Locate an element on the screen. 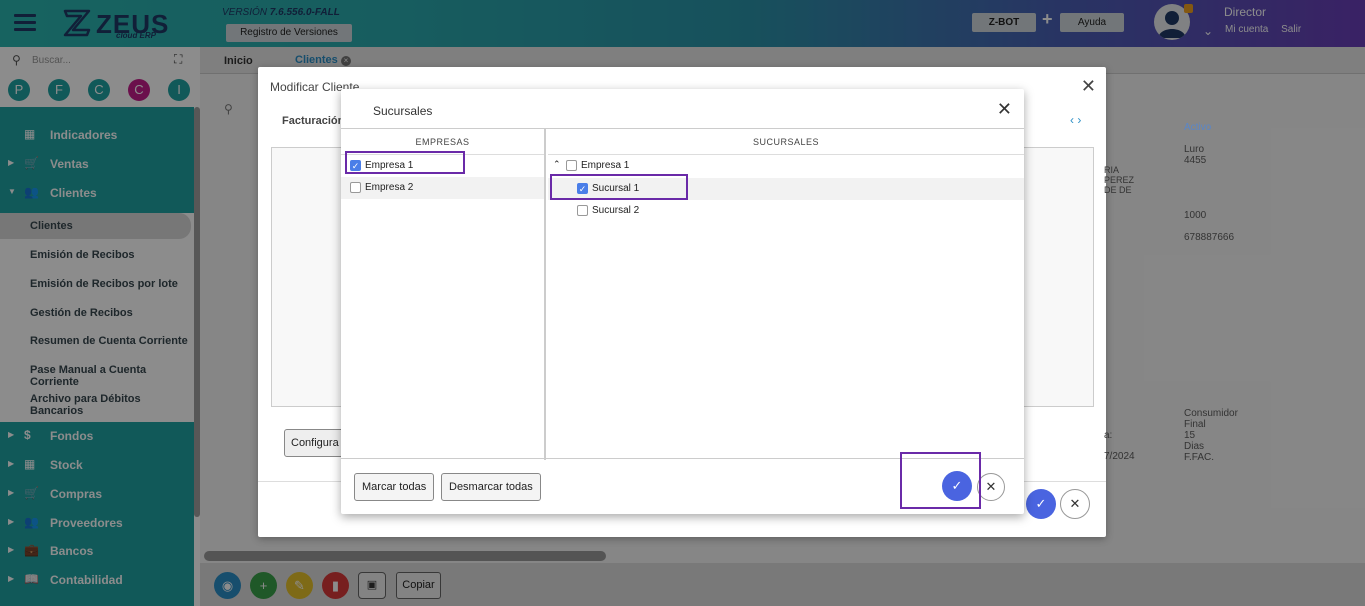  fecha-value: 7/2024 is located at coordinates (1119, 456).